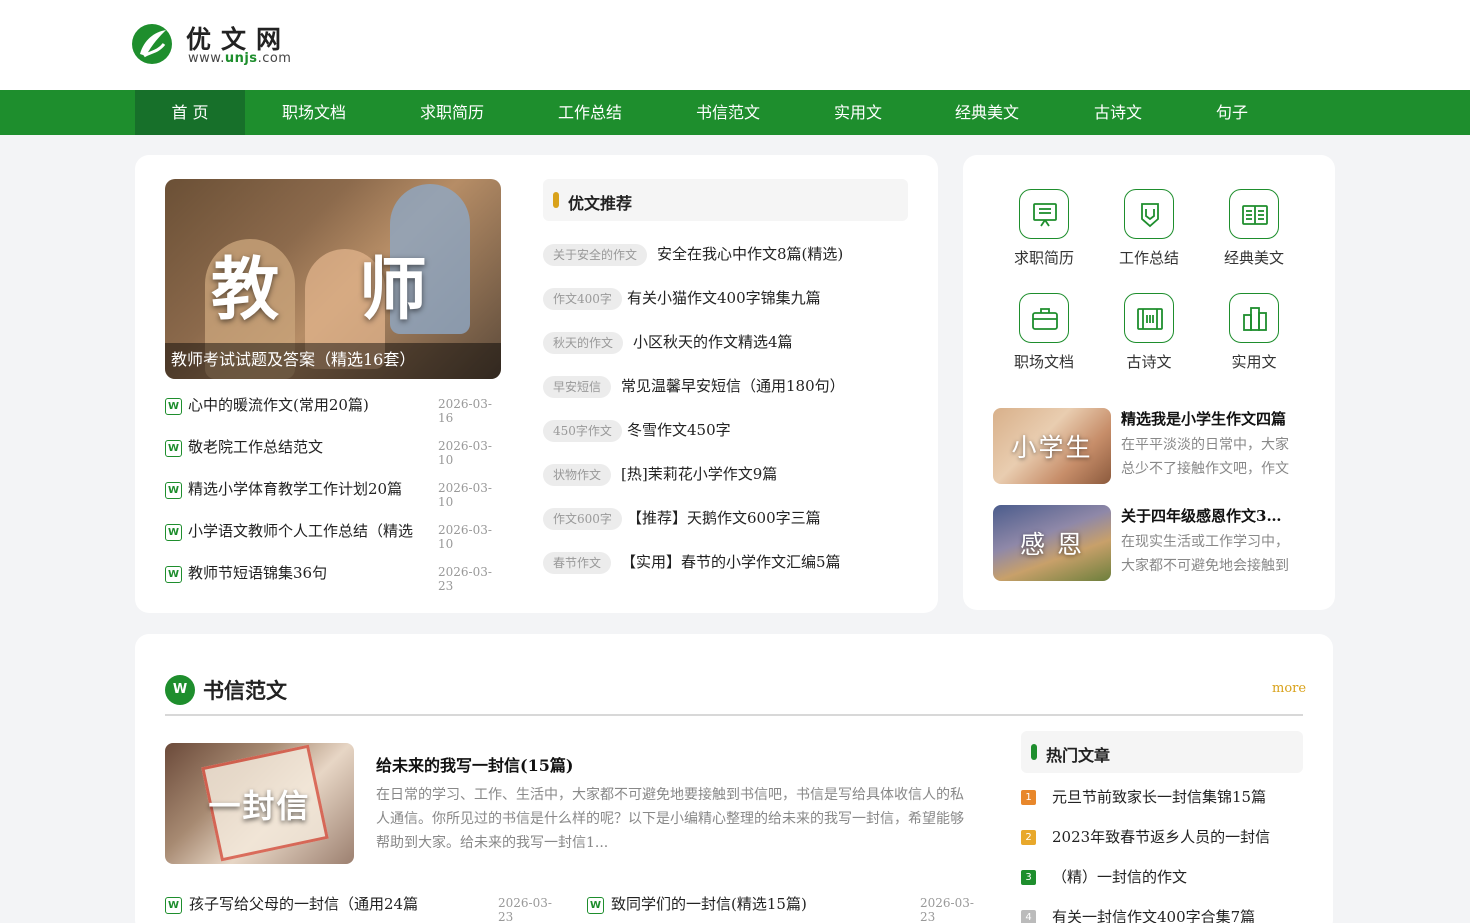 This screenshot has width=1470, height=923. Describe the element at coordinates (1149, 318) in the screenshot. I see `scroll-icon` at that location.